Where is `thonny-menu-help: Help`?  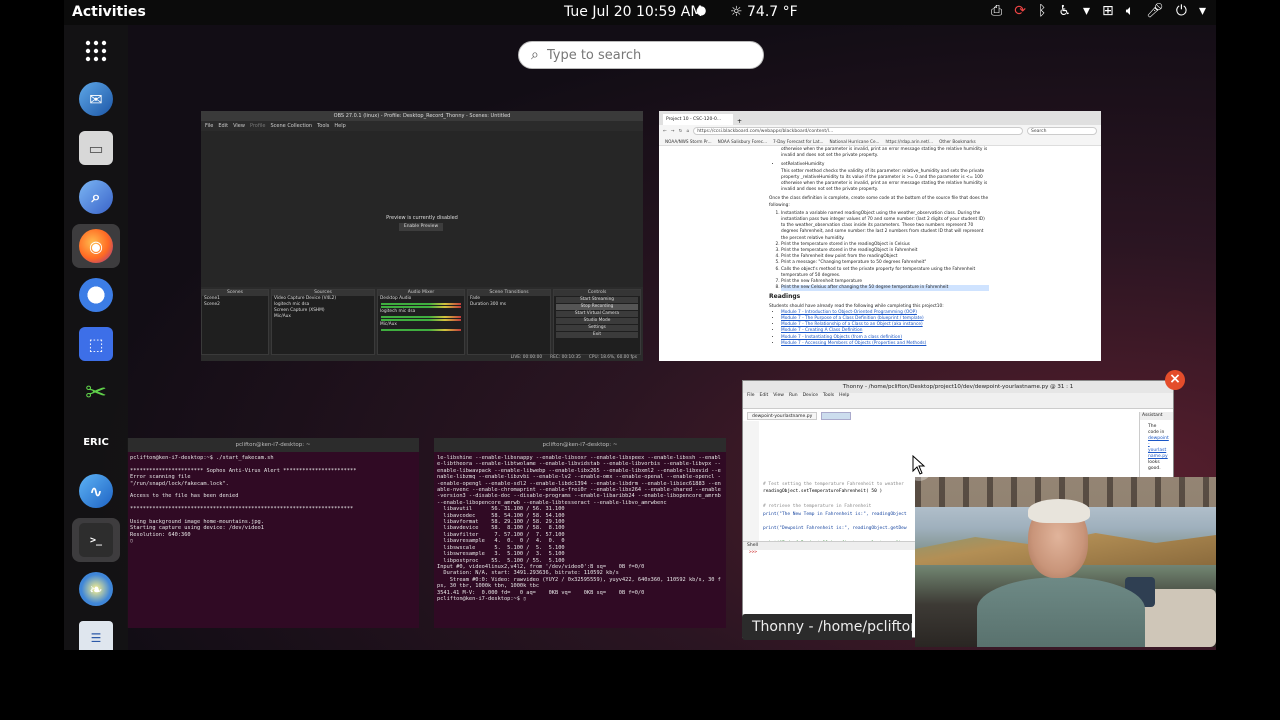
thonny-menu-help: Help is located at coordinates (844, 397).